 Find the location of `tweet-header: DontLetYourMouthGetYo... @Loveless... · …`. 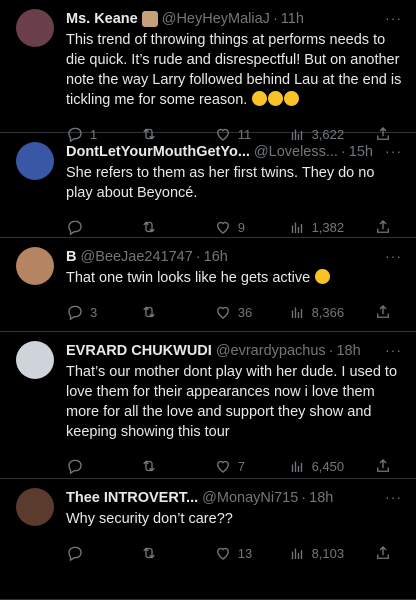

tweet-header: DontLetYourMouthGetYo... @Loveless... · … is located at coordinates (235, 152).